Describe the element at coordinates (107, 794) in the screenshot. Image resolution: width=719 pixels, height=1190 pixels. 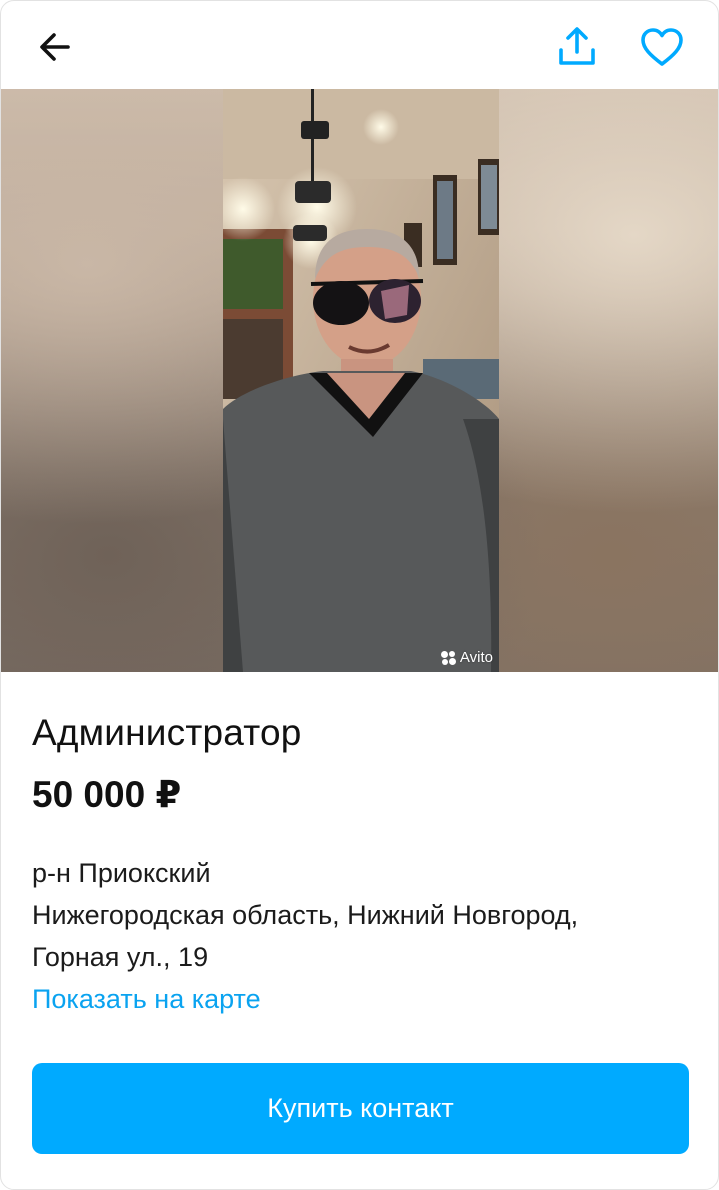
I see `listing-price: 50 000 ₽` at that location.